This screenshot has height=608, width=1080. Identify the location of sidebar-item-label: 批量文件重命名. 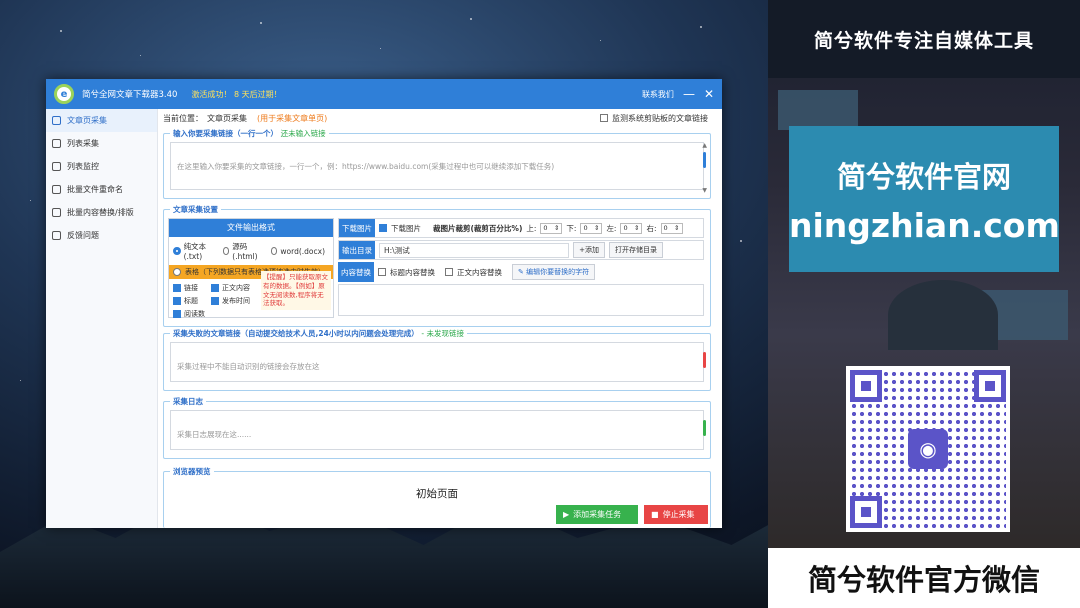
(95, 189).